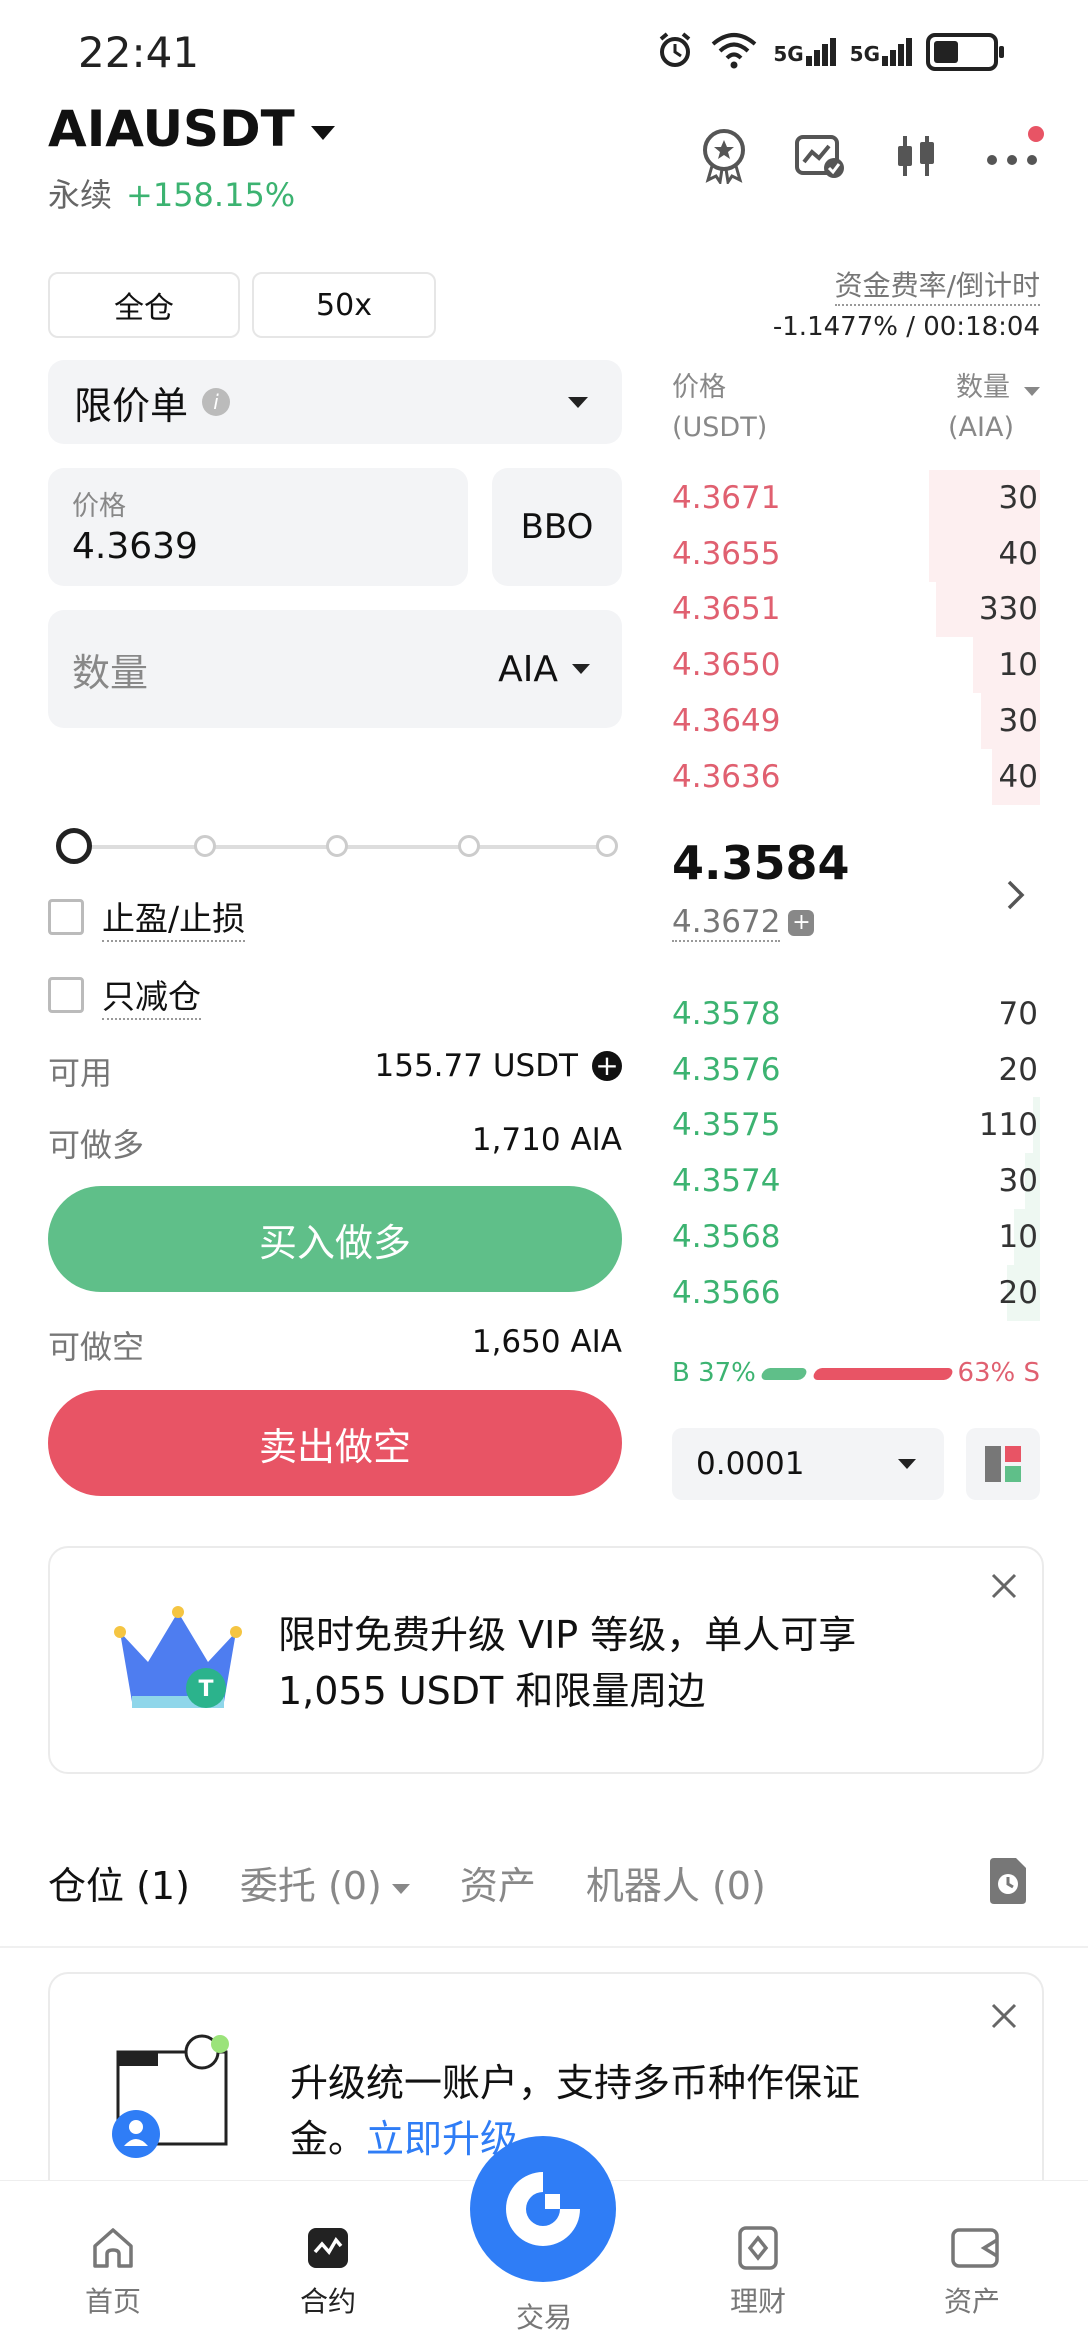 The width and height of the screenshot is (1088, 2349). I want to click on price-field-label: 价格, so click(99, 506).